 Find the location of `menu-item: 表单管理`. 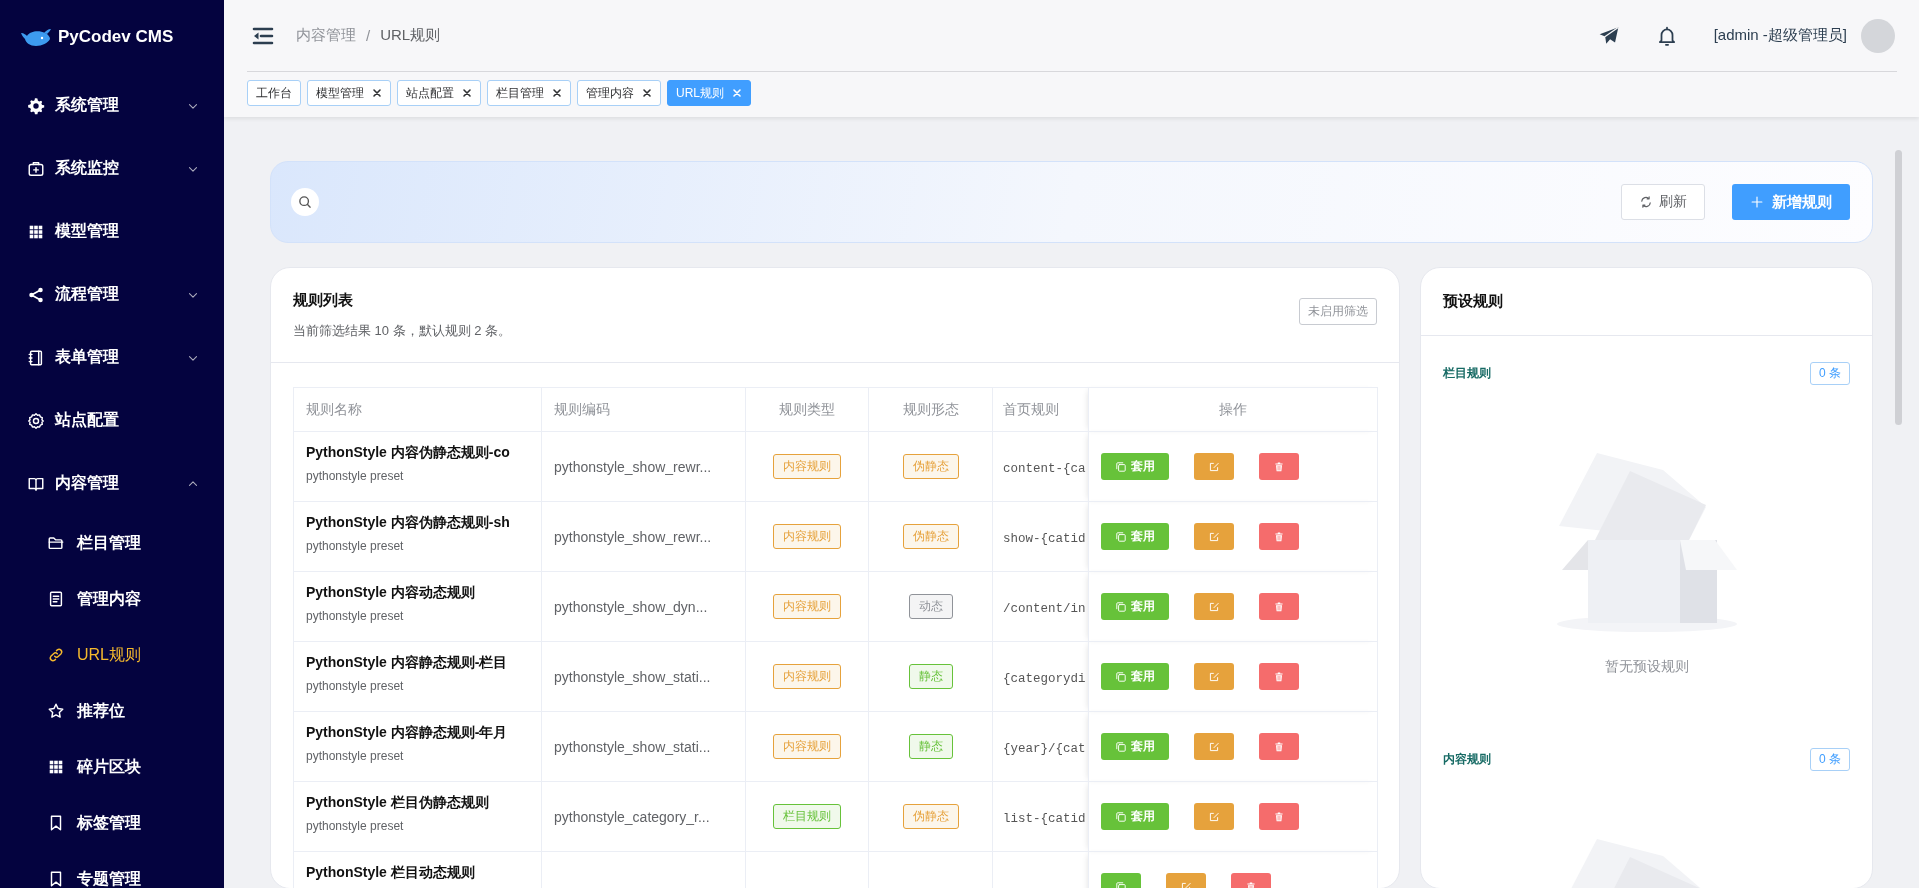

menu-item: 表单管理 is located at coordinates (112, 357).